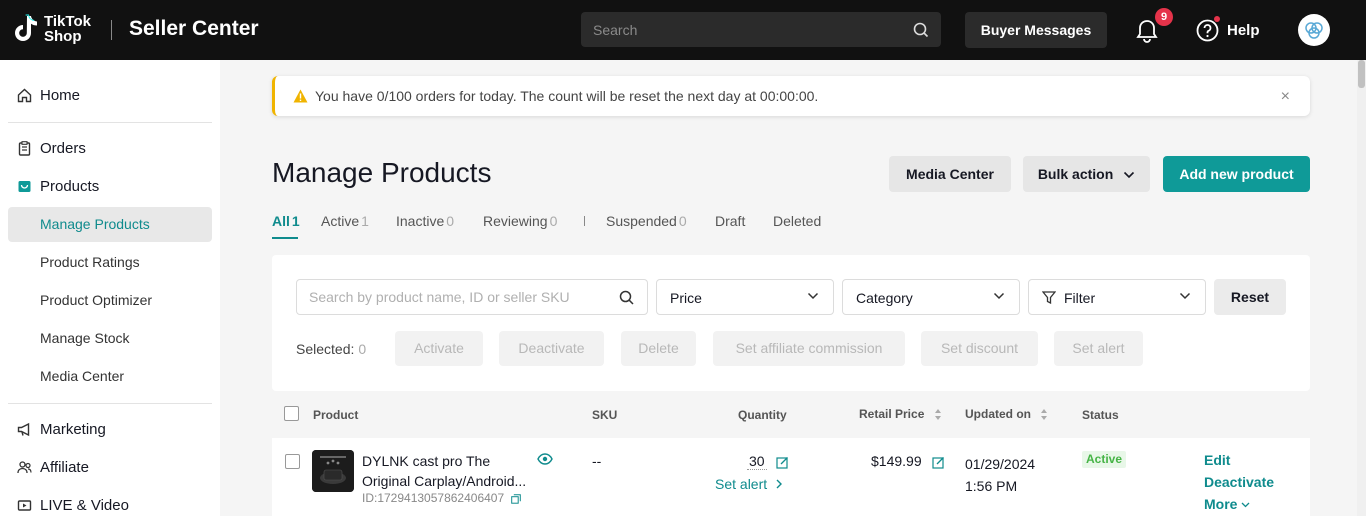 The width and height of the screenshot is (1366, 516). Describe the element at coordinates (110, 403) in the screenshot. I see `sidebar-divider` at that location.